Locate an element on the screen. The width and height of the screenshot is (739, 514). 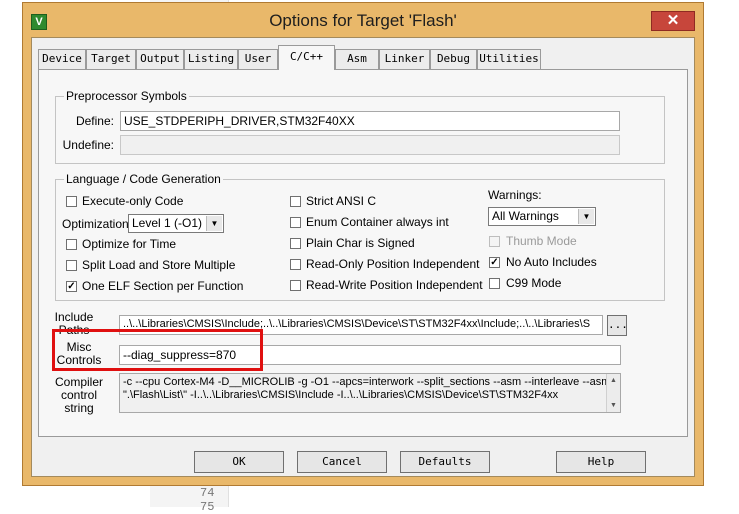
define-input: USE_STDPERIPH_DRIVER,STM32F40XX is located at coordinates (370, 121).